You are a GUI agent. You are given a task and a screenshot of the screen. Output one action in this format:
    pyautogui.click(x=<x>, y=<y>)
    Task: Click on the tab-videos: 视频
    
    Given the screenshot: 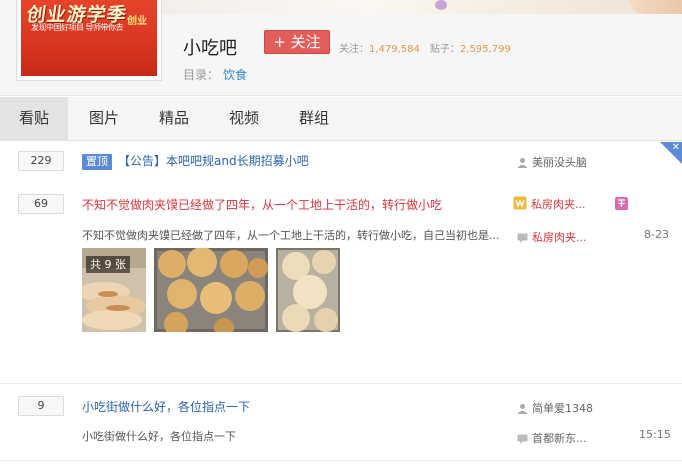 What is the action you would take?
    pyautogui.click(x=244, y=118)
    